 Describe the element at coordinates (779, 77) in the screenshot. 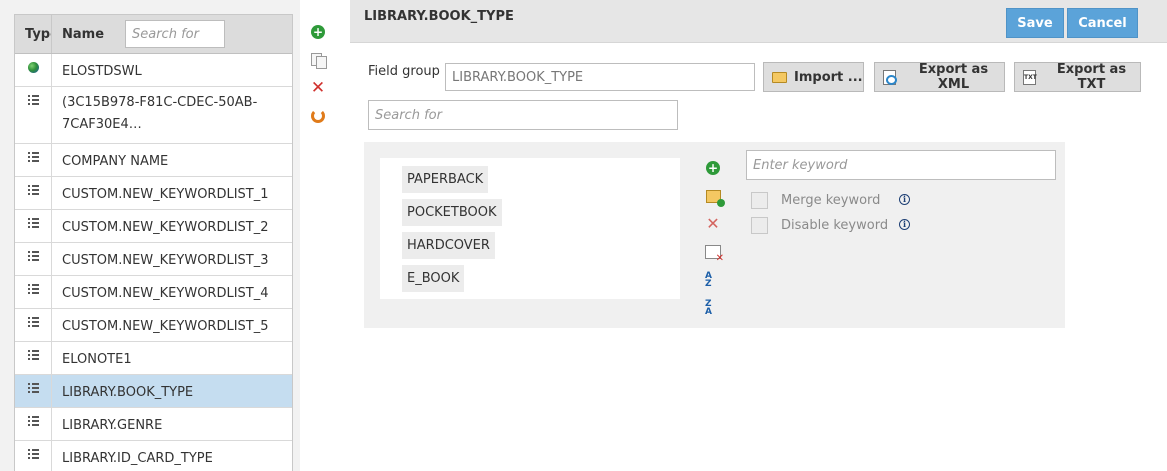

I see `folder-icon` at that location.